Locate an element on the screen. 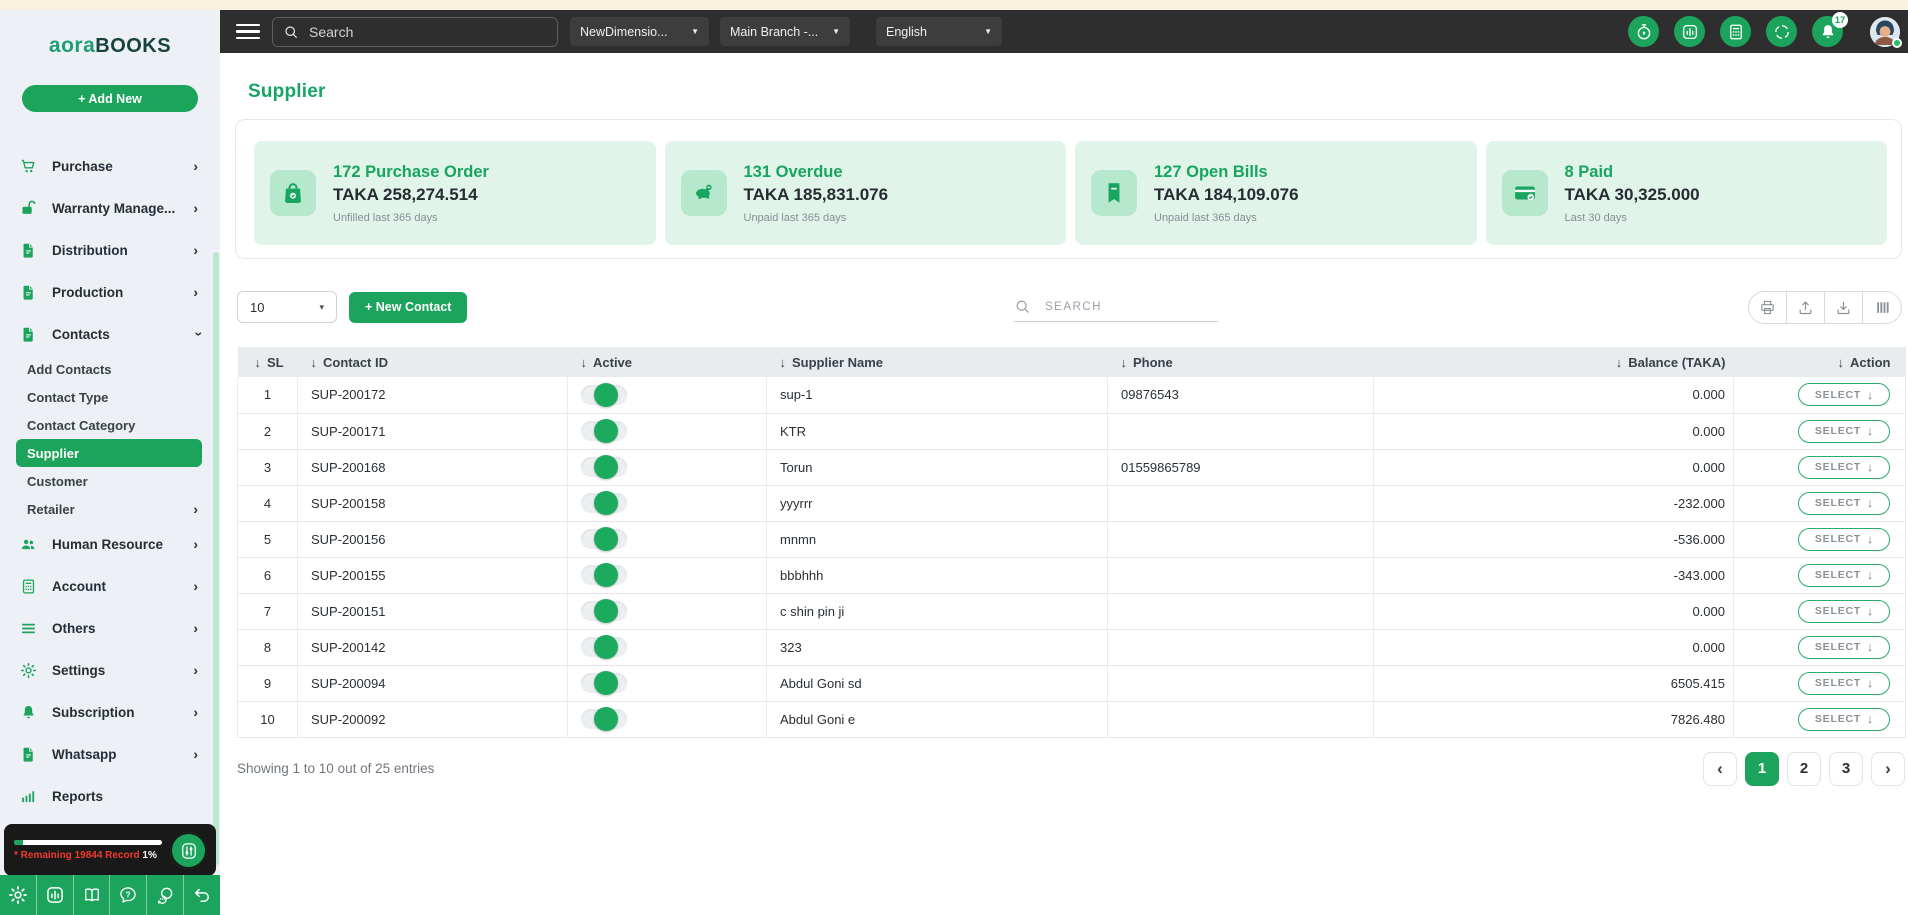  column-header: ↓ Action is located at coordinates (1819, 362).